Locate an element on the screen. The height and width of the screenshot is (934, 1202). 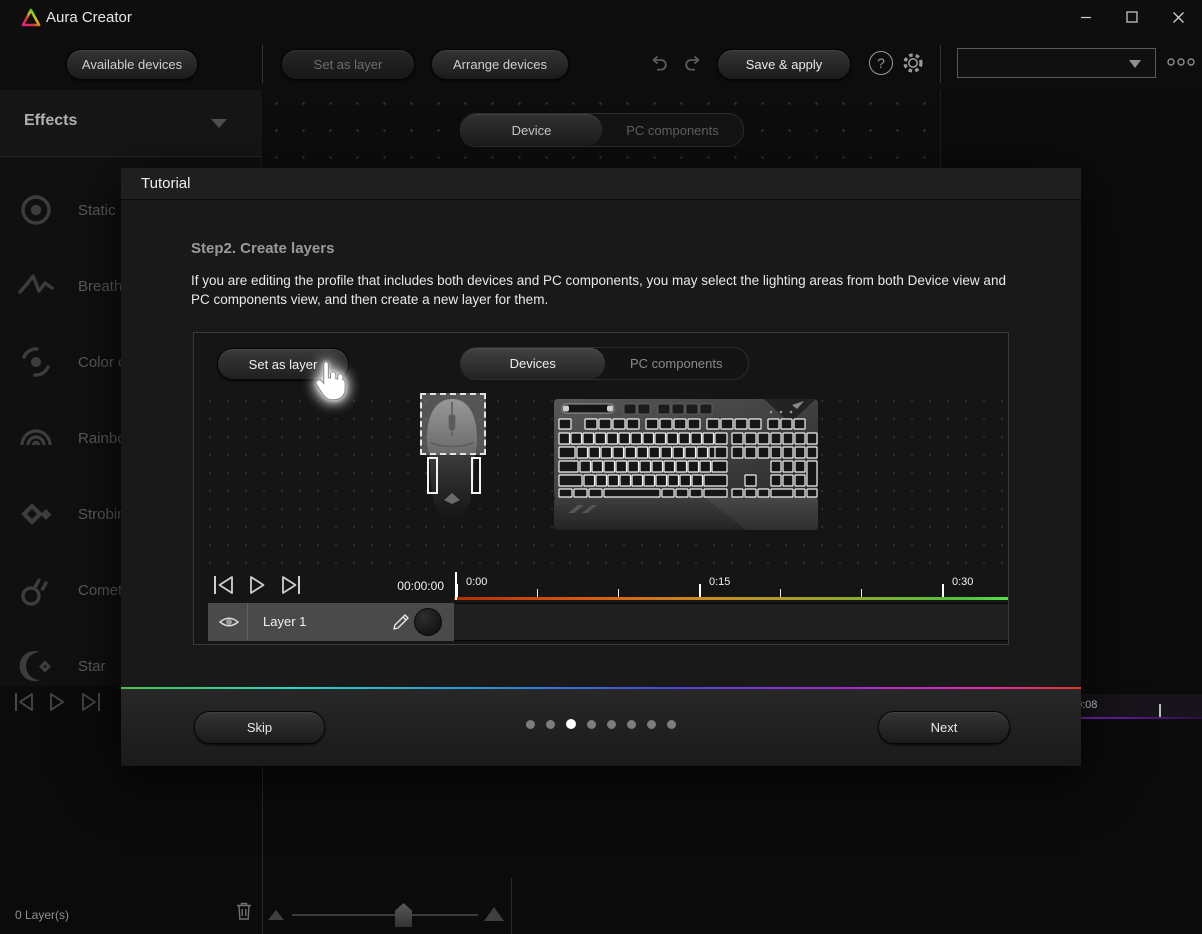
tab-pc-components-label: PC components is located at coordinates (672, 130).